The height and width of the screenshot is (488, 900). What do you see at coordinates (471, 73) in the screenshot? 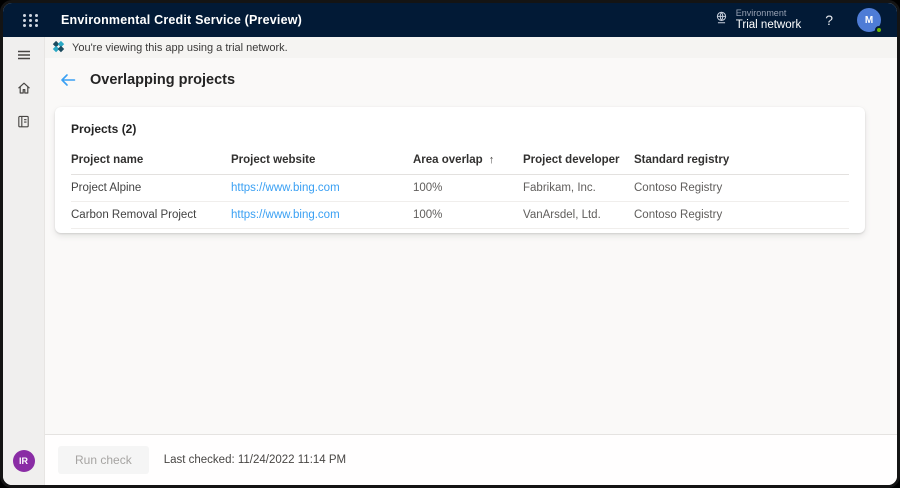
I see `page-header: Overlapping projects` at bounding box center [471, 73].